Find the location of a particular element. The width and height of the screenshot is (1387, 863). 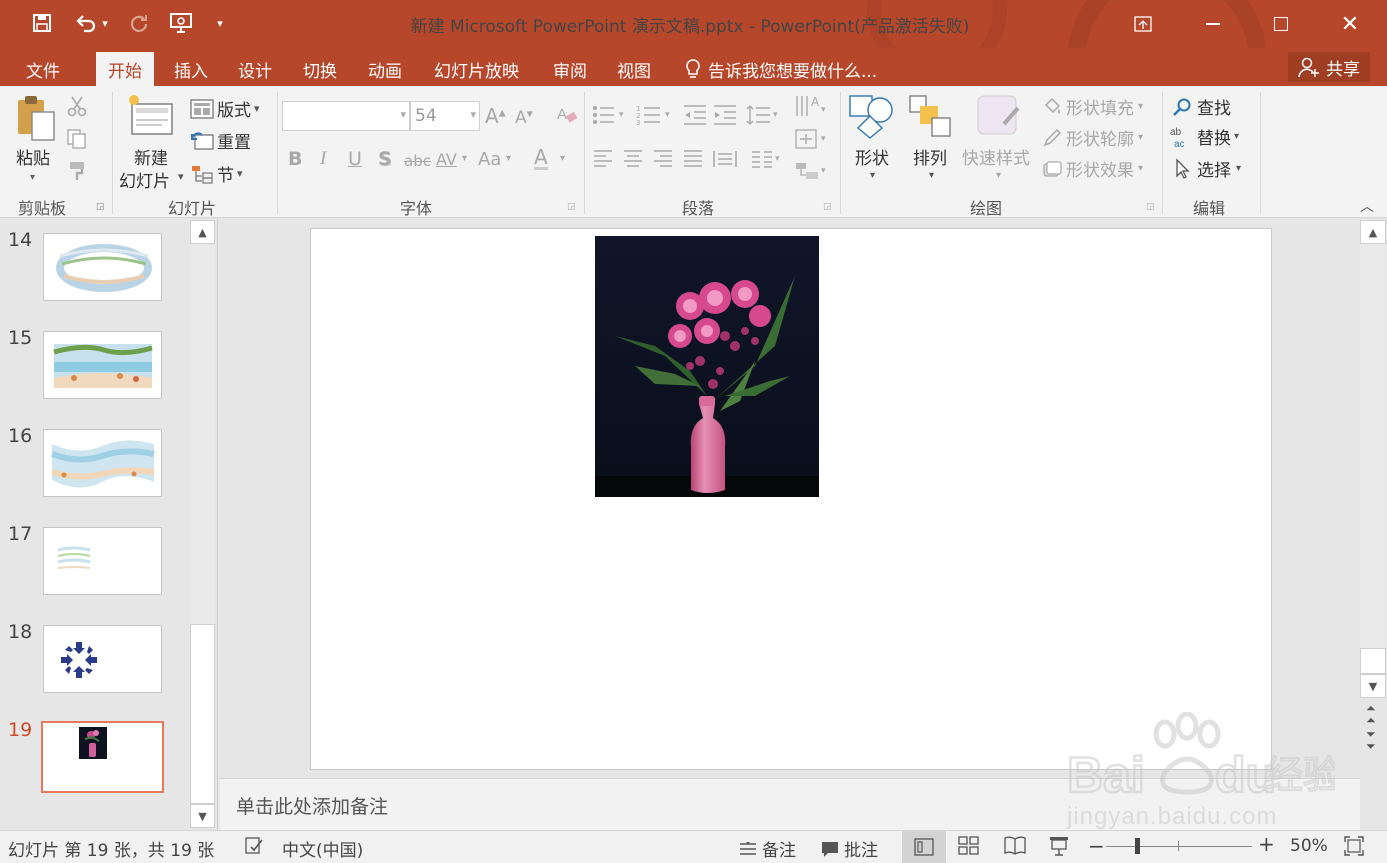

slideshow-view-icon is located at coordinates (1059, 848).